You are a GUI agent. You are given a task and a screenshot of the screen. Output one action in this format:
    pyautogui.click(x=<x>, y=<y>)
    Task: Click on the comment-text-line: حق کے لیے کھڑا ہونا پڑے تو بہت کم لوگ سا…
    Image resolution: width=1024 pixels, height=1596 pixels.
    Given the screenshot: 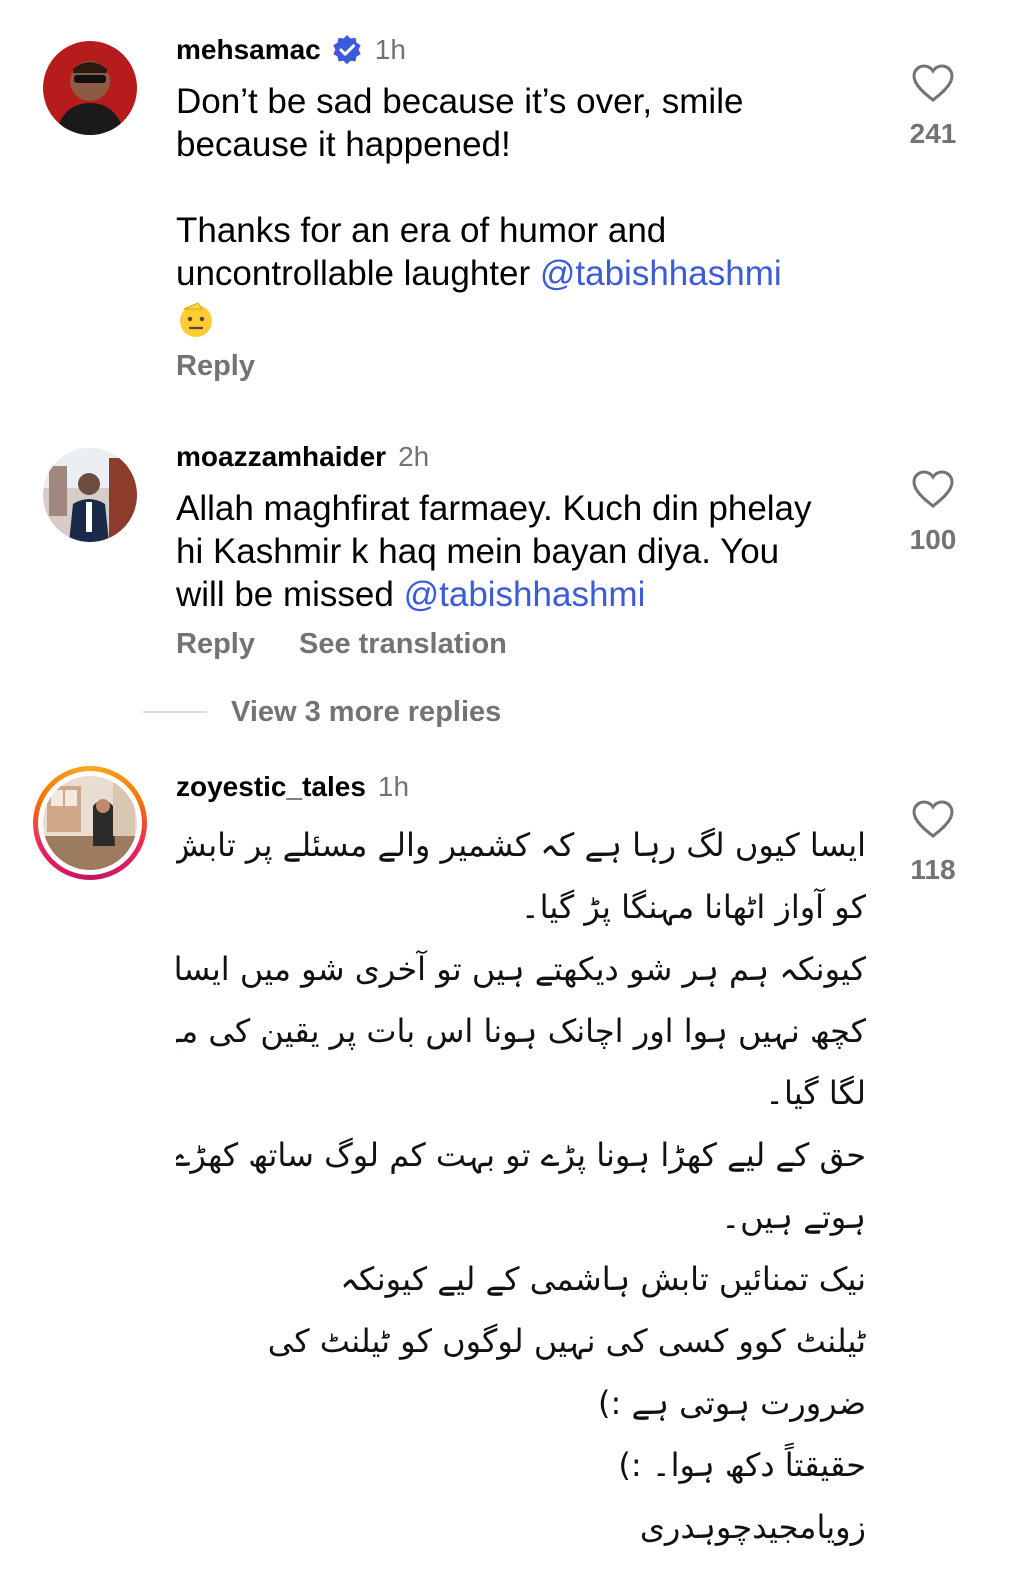 What is the action you would take?
    pyautogui.click(x=521, y=1155)
    